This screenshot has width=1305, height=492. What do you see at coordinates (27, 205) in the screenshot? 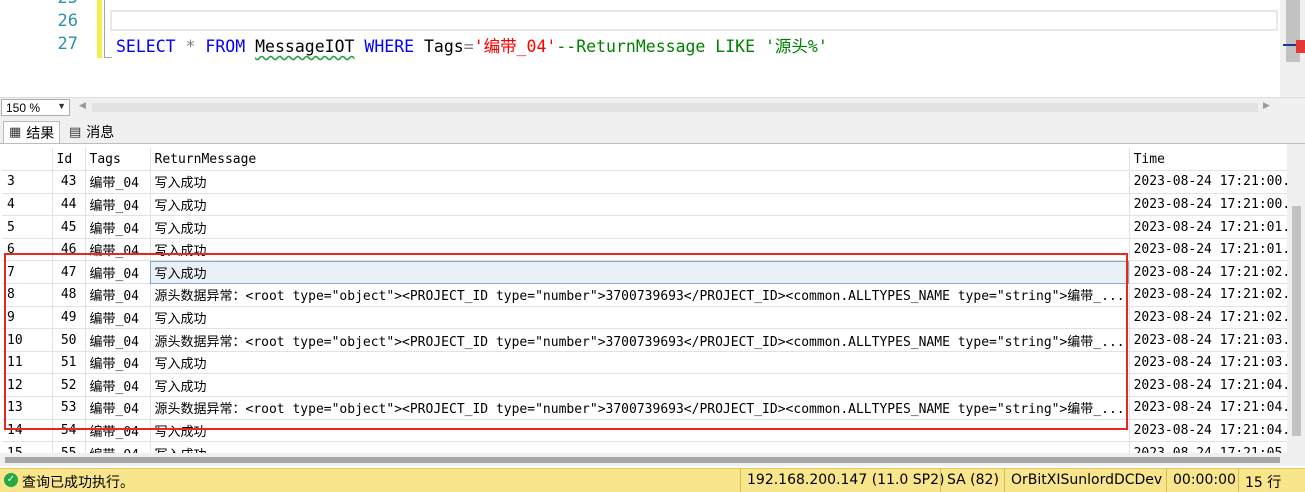
I see `cell-row-number: 4` at bounding box center [27, 205].